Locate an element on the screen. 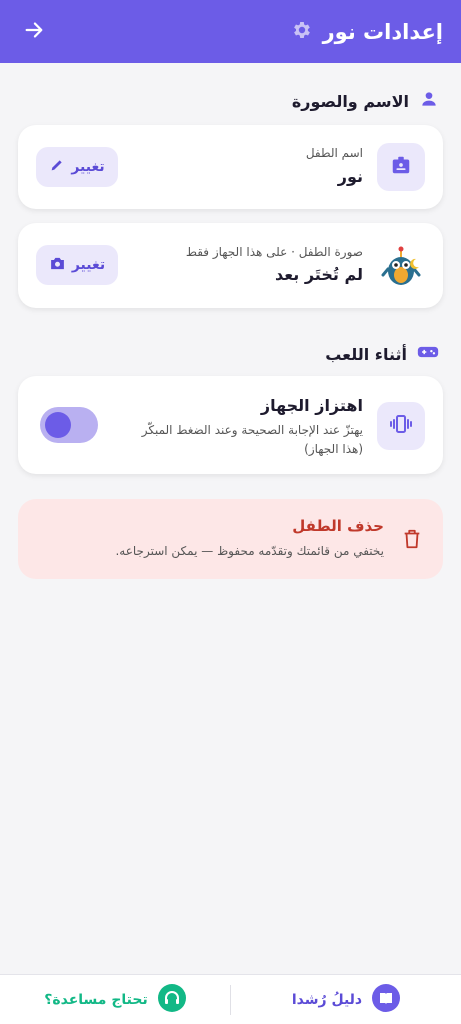 Image resolution: width=461 pixels, height=1024 pixels. back-button is located at coordinates (34, 32).